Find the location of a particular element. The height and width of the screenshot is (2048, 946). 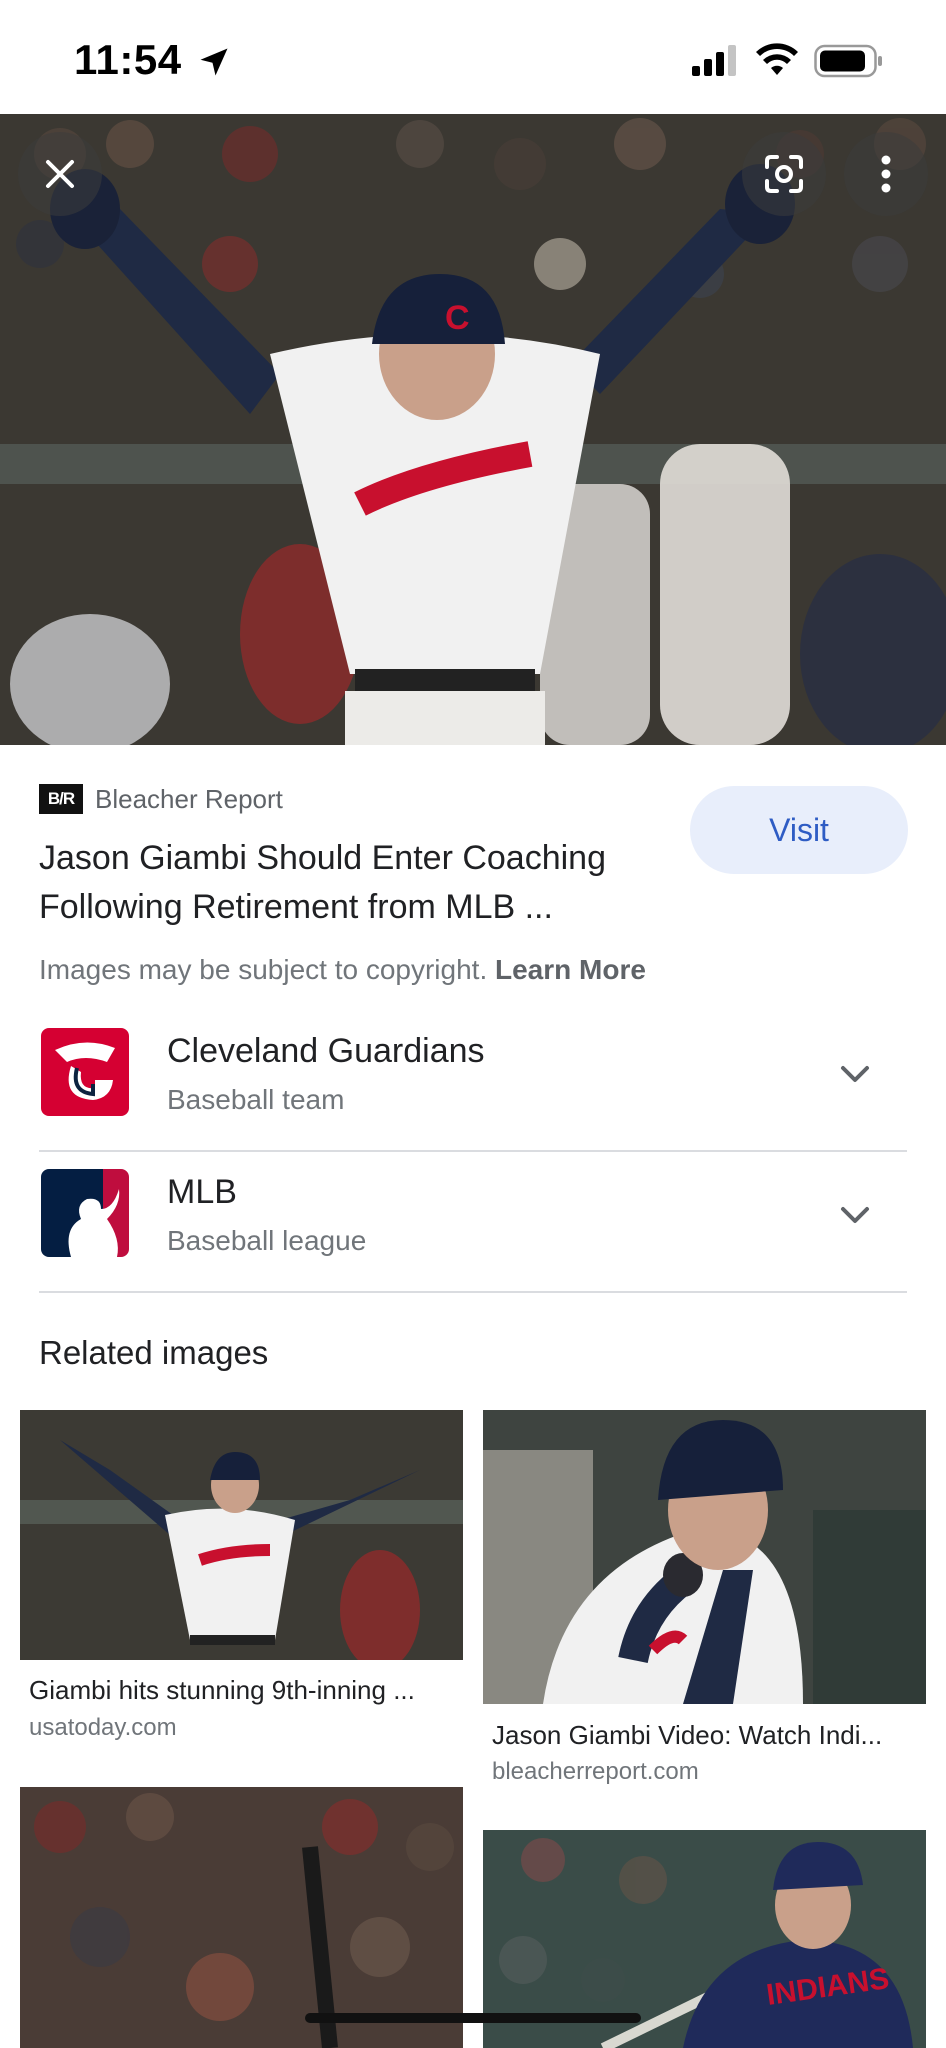

location-arrow-icon is located at coordinates (214, 62).